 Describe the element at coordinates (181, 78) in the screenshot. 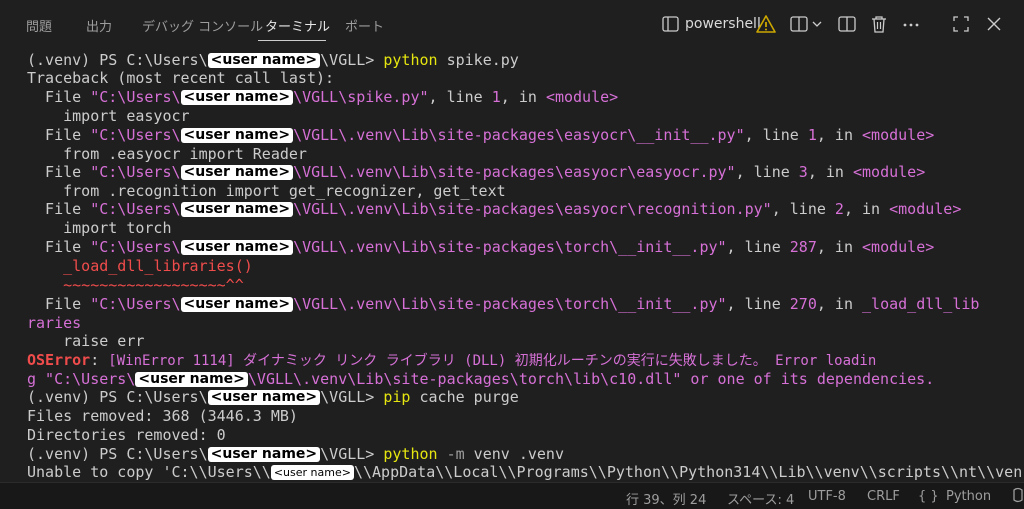

I see `terminal-line: Traceback (most recent call last):` at that location.